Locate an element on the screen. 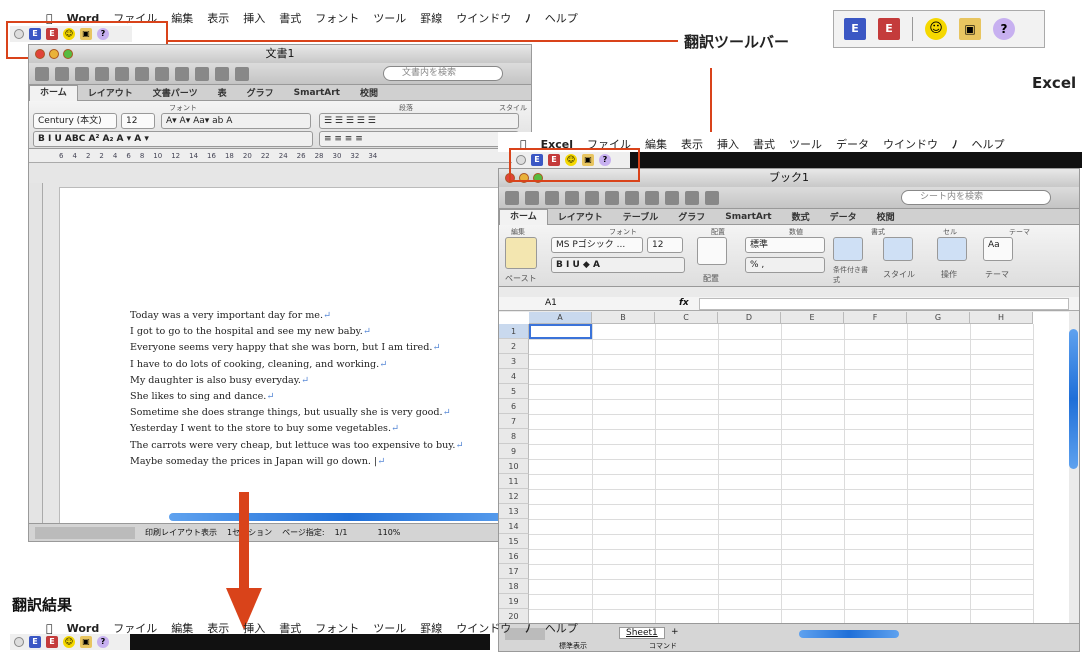 The height and width of the screenshot is (652, 1082). row-header: 17 is located at coordinates (514, 571).